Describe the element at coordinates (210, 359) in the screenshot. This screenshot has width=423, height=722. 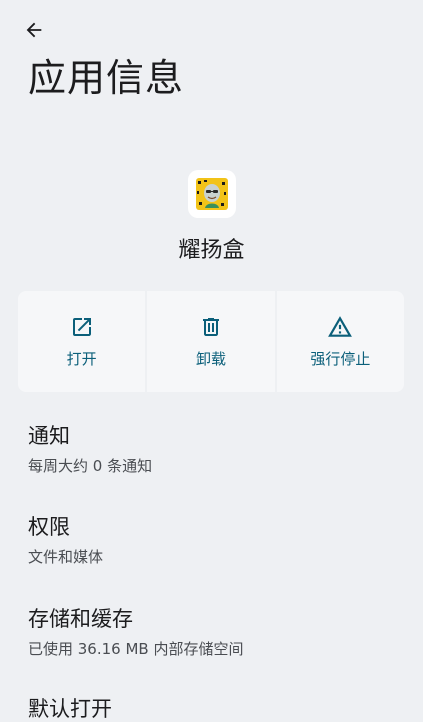
I see `uninstall-button-label: 卸载` at that location.